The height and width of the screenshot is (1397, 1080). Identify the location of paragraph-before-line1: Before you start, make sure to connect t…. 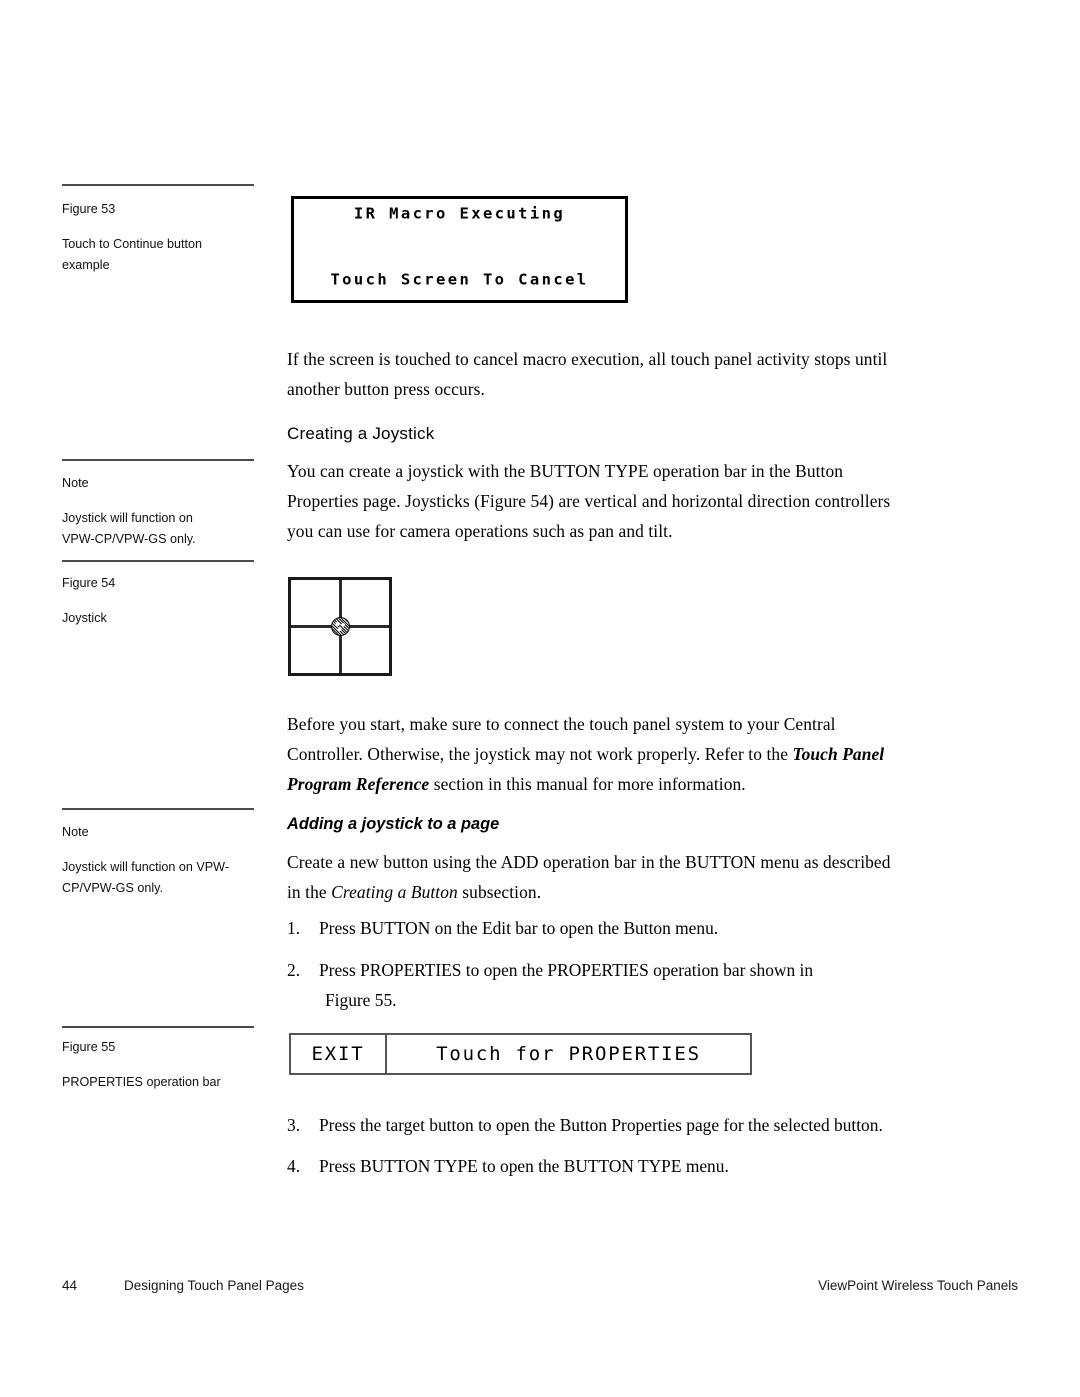
(561, 724).